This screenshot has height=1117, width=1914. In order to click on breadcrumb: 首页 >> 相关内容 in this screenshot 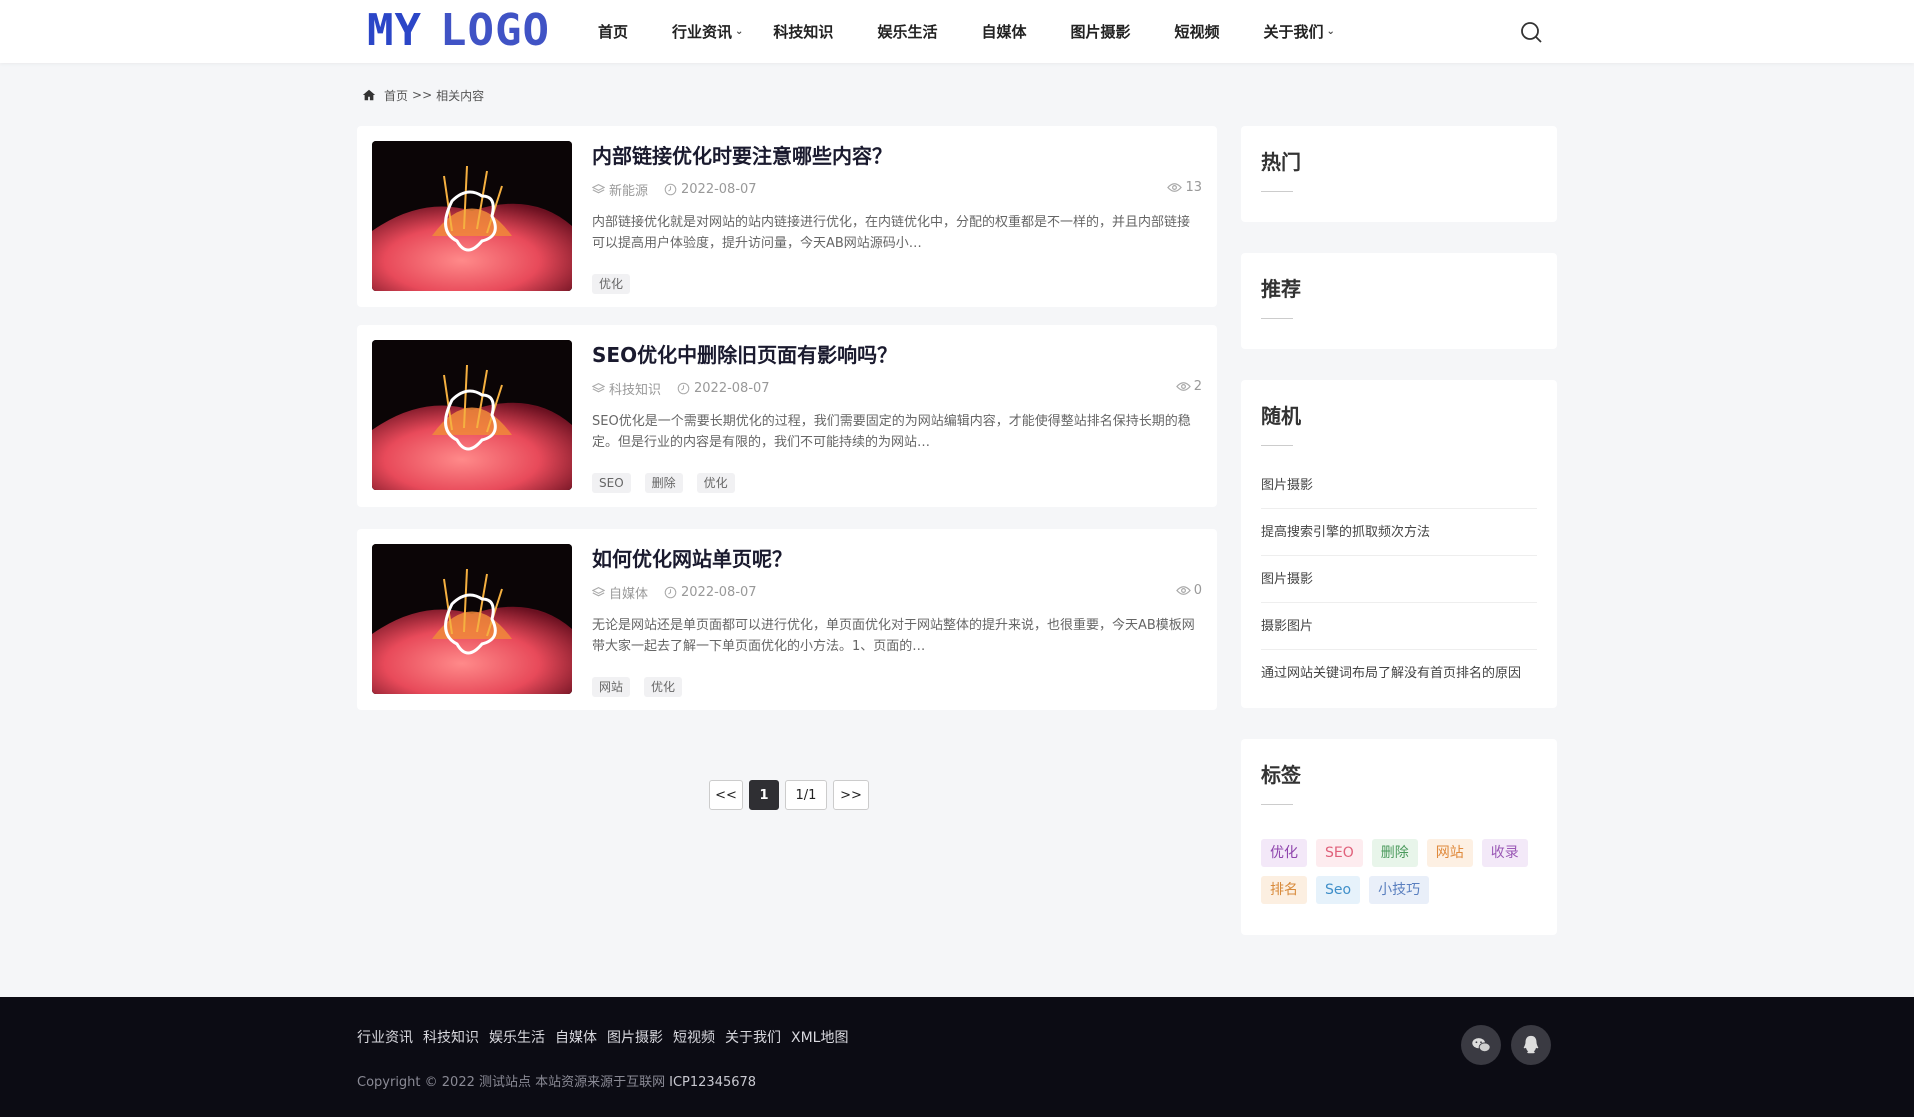, I will do `click(423, 95)`.